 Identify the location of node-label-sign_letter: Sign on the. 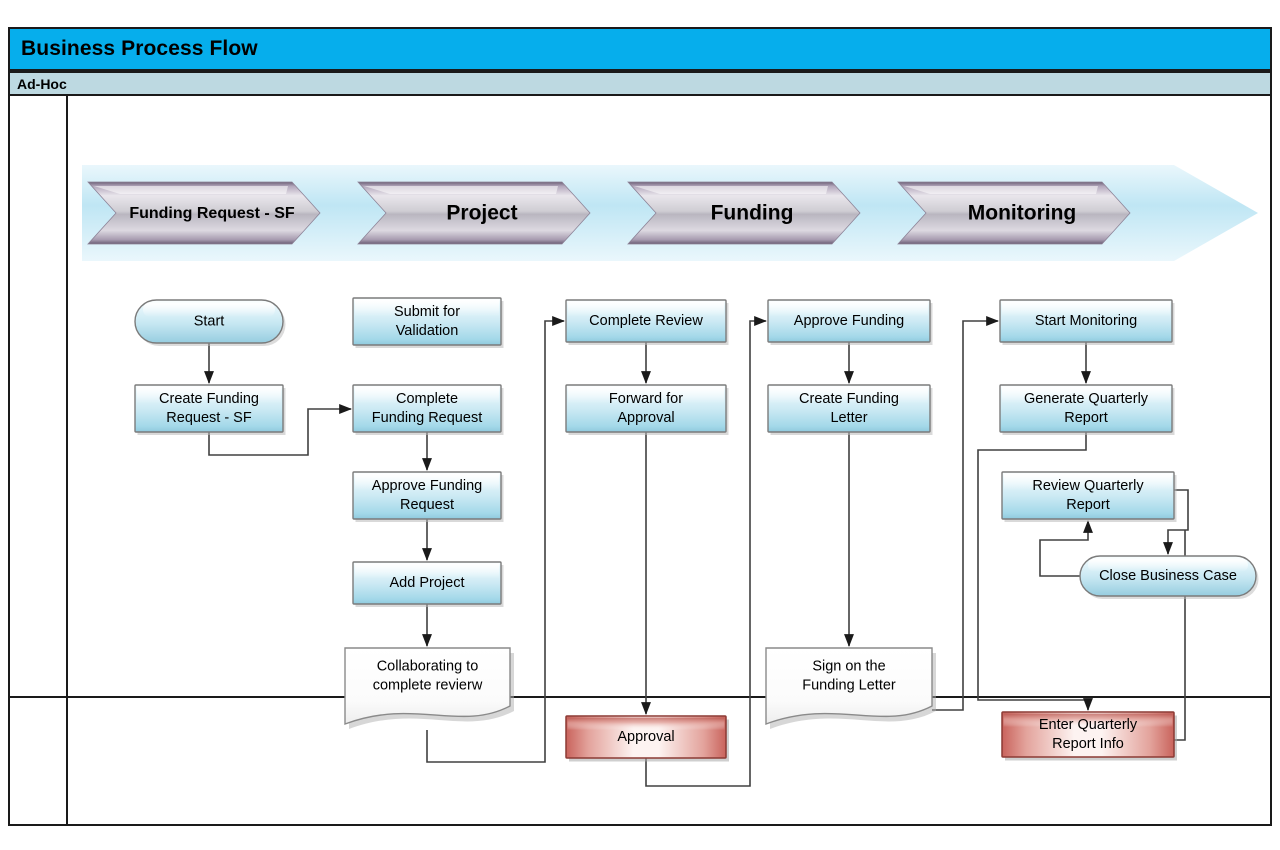
(848, 666).